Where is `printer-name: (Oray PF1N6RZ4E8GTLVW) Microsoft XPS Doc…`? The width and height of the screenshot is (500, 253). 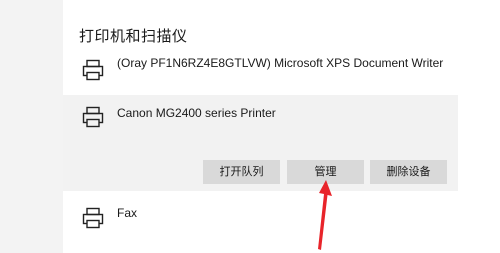
printer-name: (Oray PF1N6RZ4E8GTLVW) Microsoft XPS Doc… is located at coordinates (280, 63).